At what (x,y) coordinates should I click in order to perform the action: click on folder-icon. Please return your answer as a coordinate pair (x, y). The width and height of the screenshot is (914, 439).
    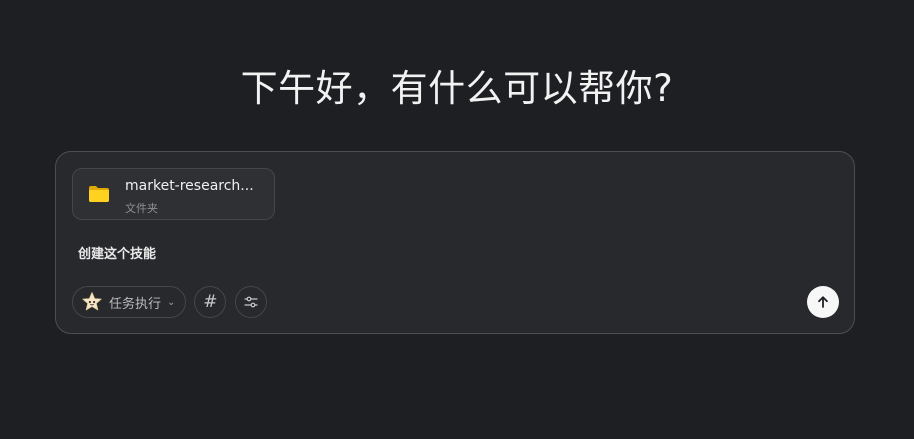
    Looking at the image, I should click on (99, 194).